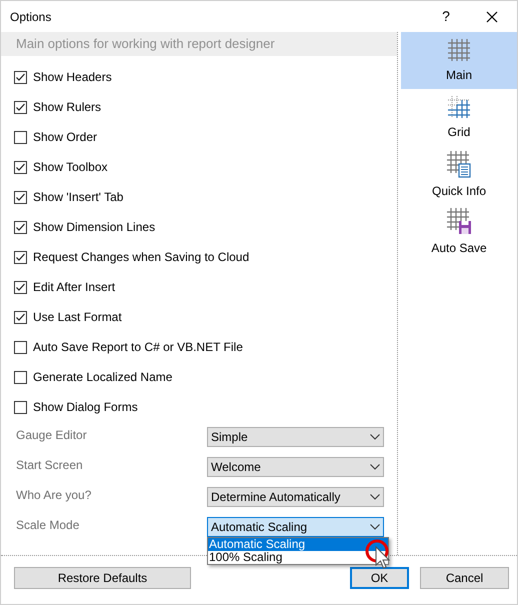 Image resolution: width=518 pixels, height=605 pixels. Describe the element at coordinates (78, 197) in the screenshot. I see `checkbox-label: Show 'Insert' Tab` at that location.